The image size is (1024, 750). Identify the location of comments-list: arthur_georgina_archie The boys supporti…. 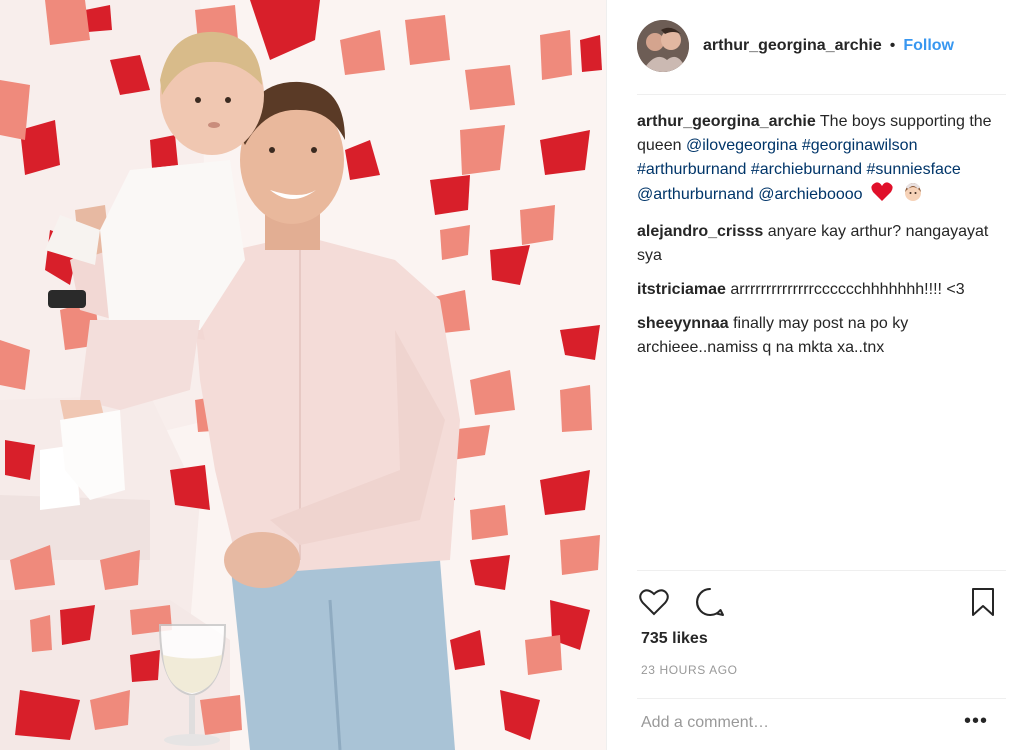
(820, 240).